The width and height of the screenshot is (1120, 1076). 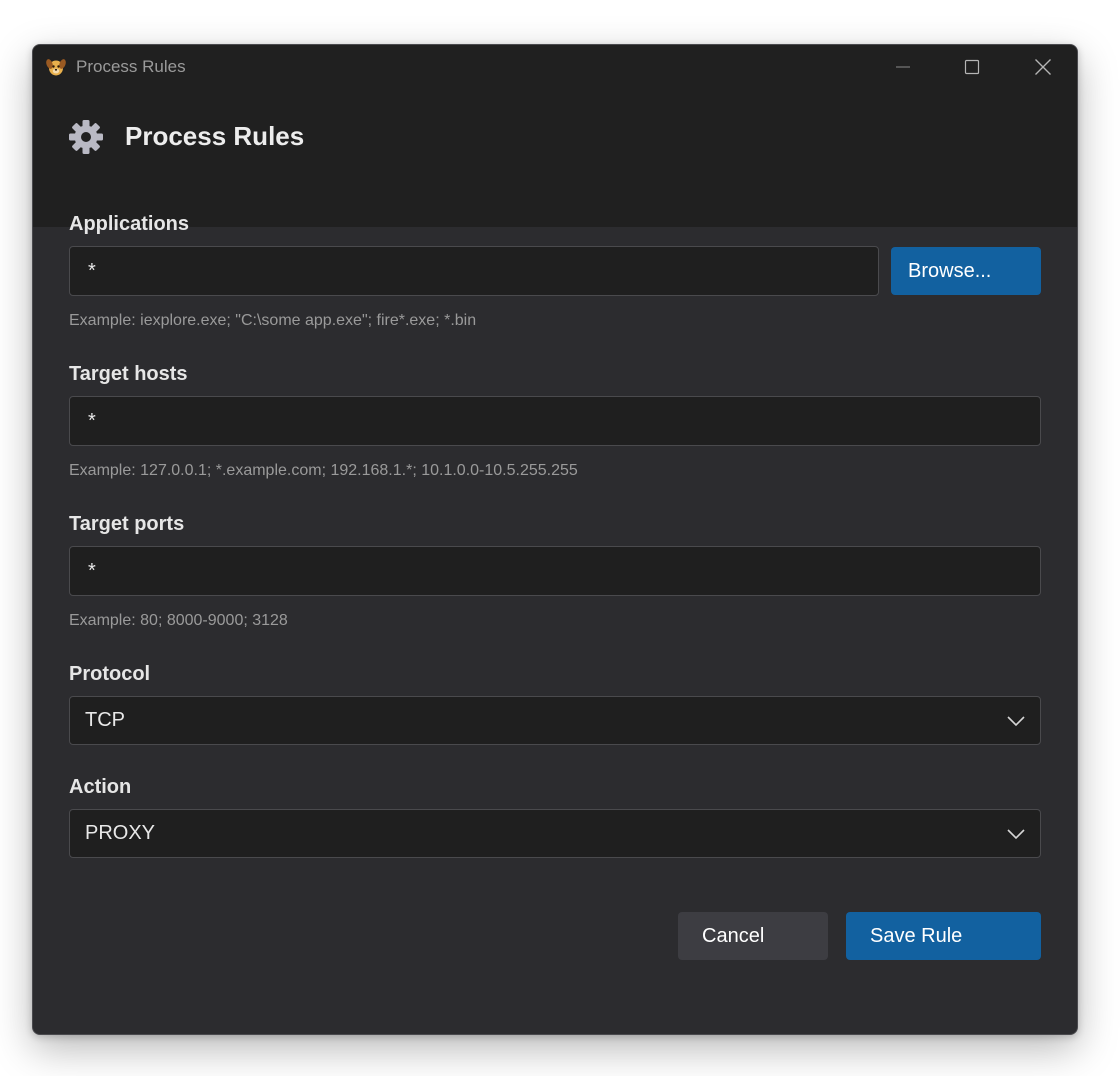 I want to click on title-bar: Process Rules, so click(x=555, y=67).